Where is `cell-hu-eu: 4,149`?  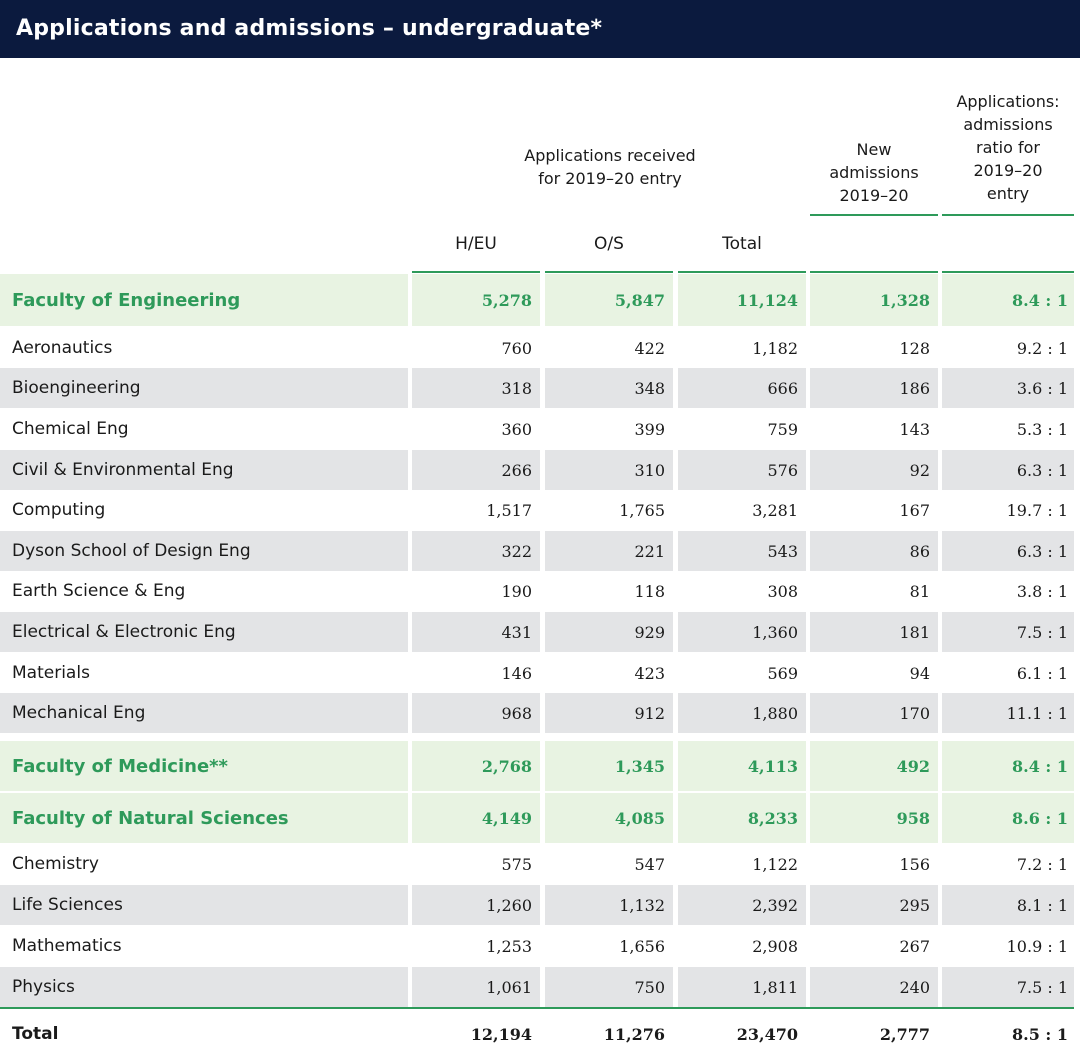 cell-hu-eu: 4,149 is located at coordinates (506, 818).